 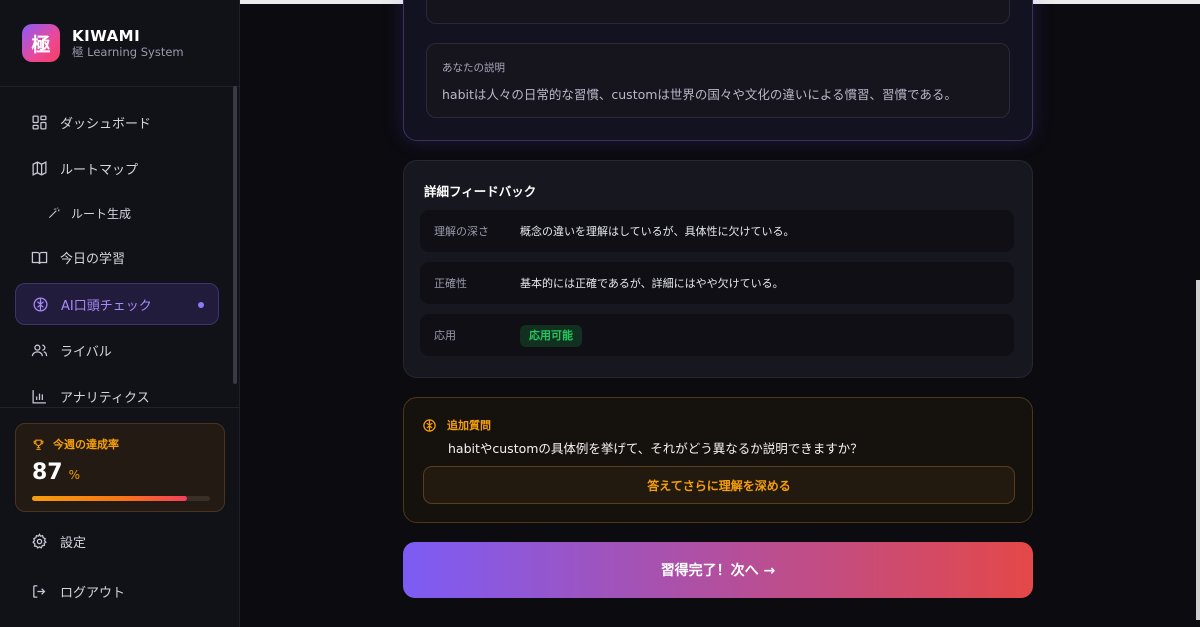 What do you see at coordinates (652, 283) in the screenshot?
I see `feedback-value: 基本的には正確であるが、詳細にはやや欠けている。` at bounding box center [652, 283].